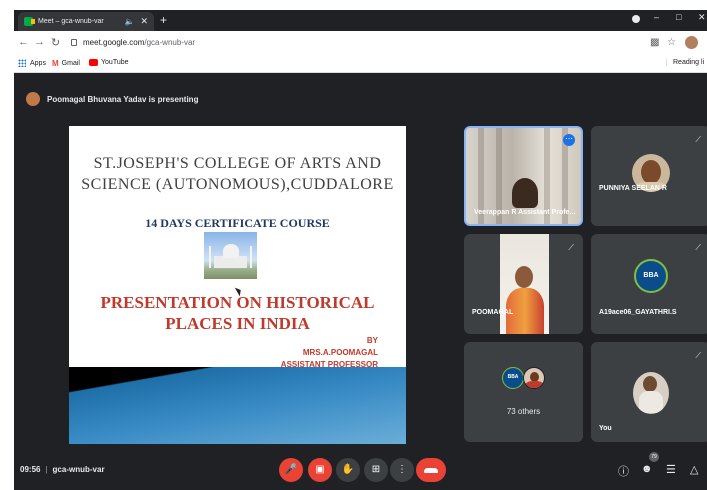 The height and width of the screenshot is (490, 707). I want to click on more-options-icon: ⋯, so click(569, 140).